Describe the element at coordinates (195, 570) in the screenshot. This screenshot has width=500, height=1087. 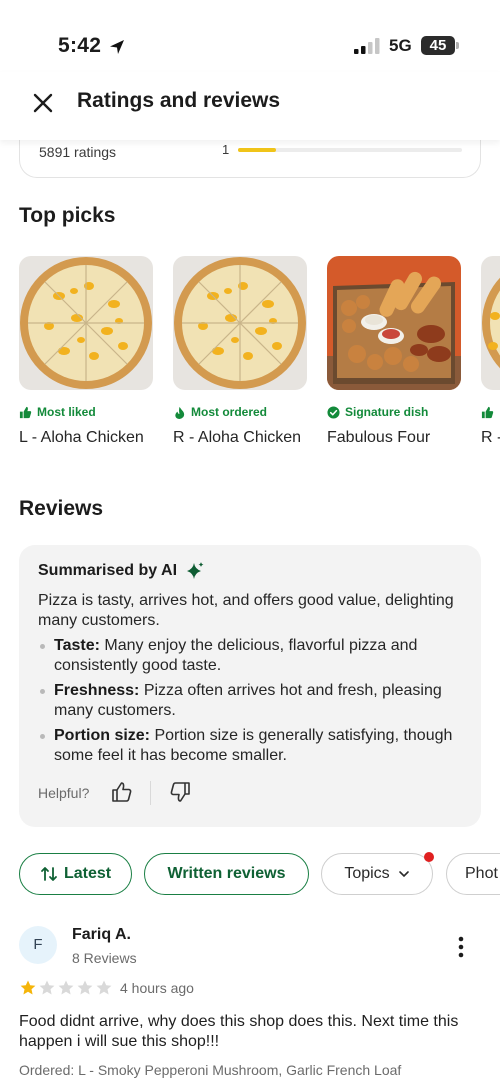
I see `sparkle-icon` at that location.